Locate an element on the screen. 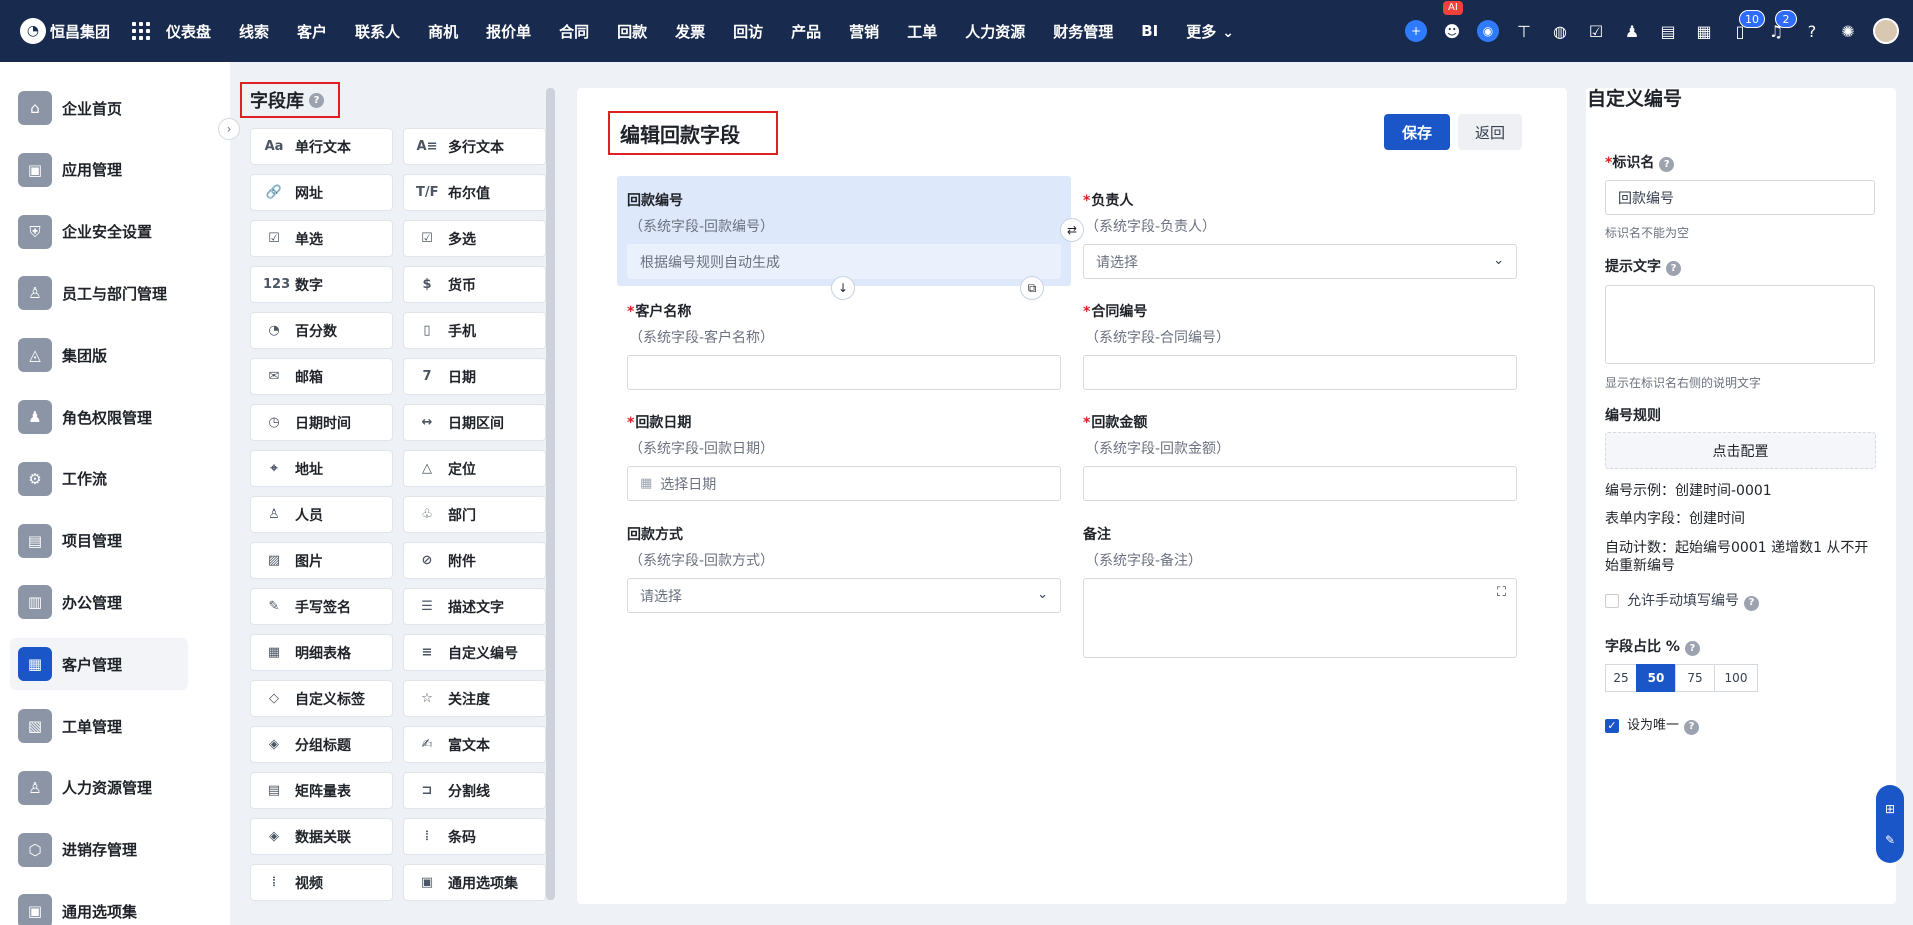 This screenshot has height=925, width=1913. remark-textarea: ⛶ is located at coordinates (1300, 618).